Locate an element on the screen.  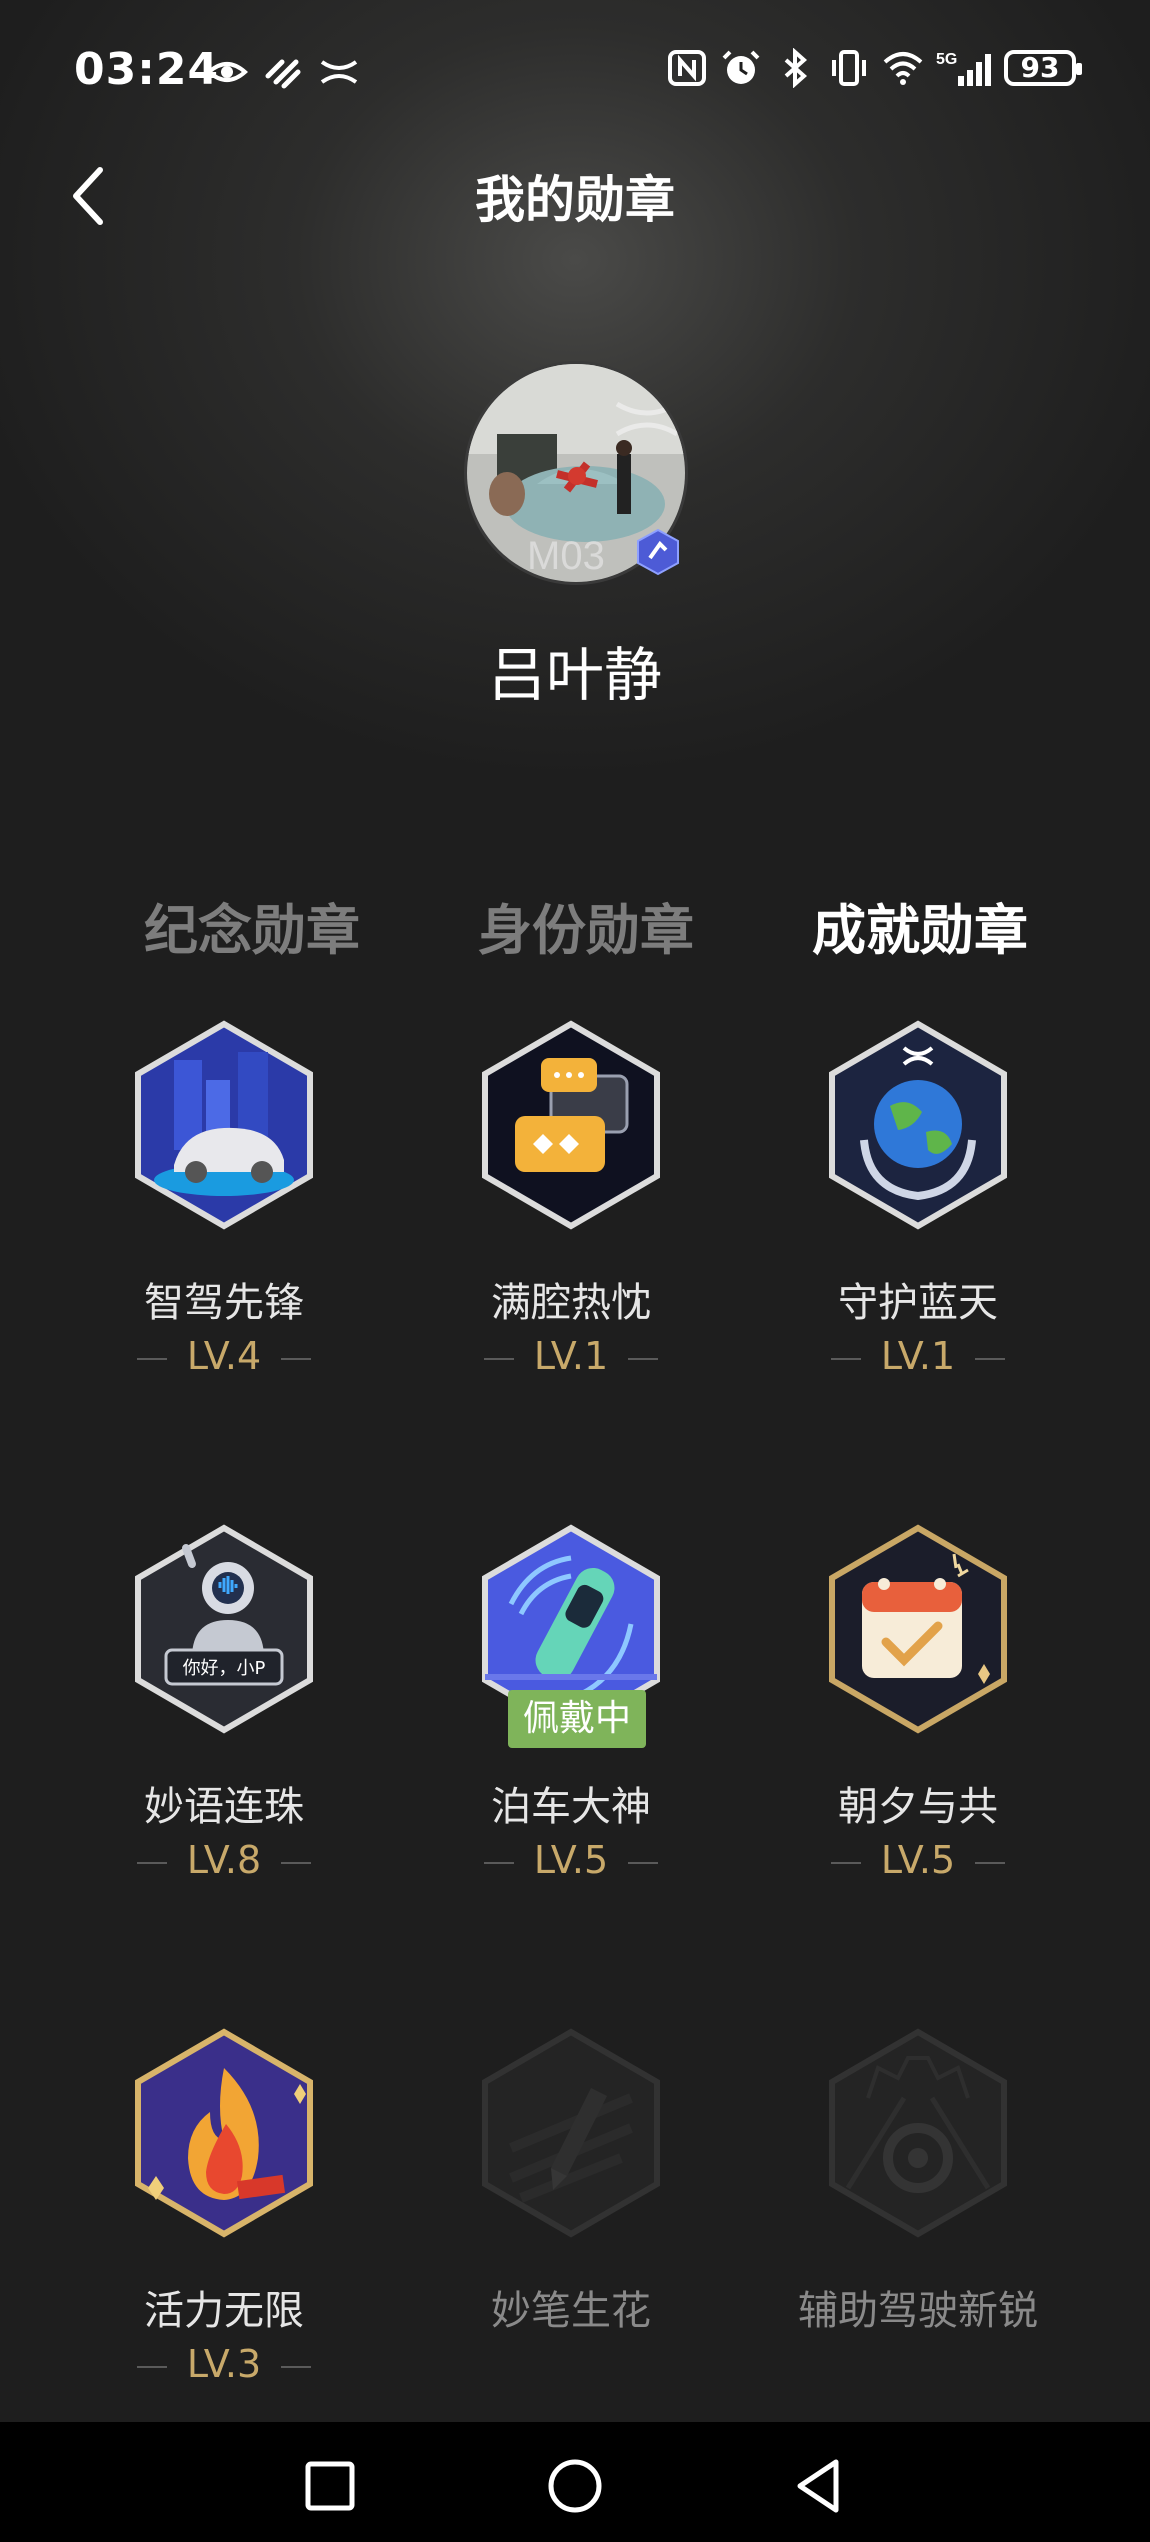
badge-enthusiasm: 满腔热忱 LV.1 is located at coordinates (571, 1230).